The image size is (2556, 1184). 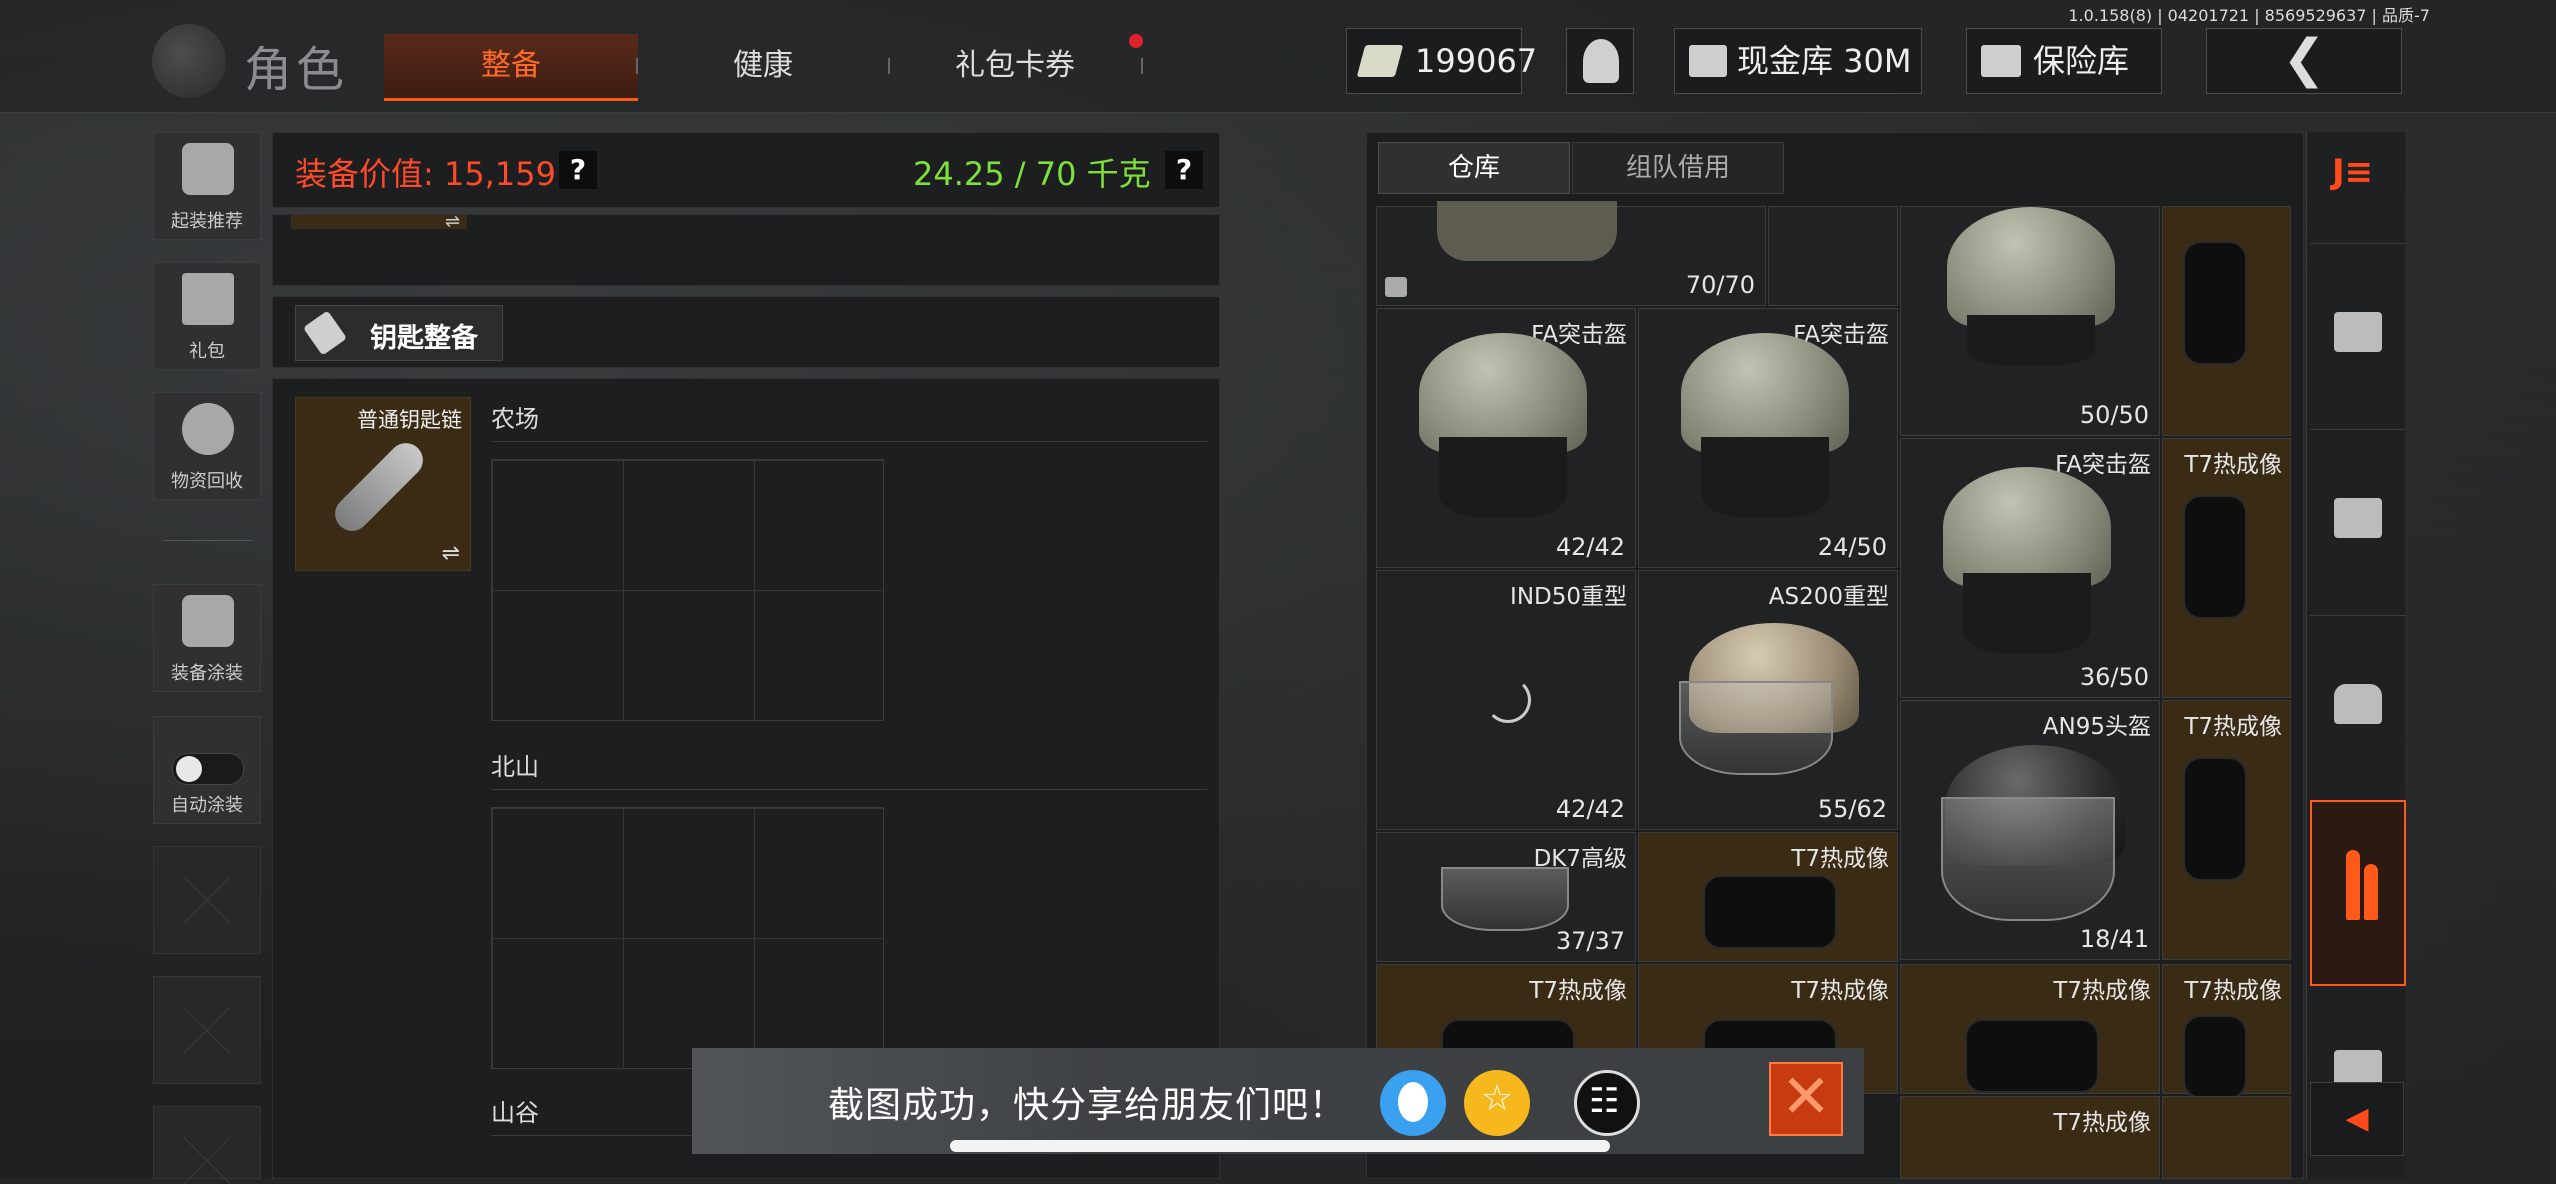 I want to click on tab-loadout: 整备, so click(x=511, y=67).